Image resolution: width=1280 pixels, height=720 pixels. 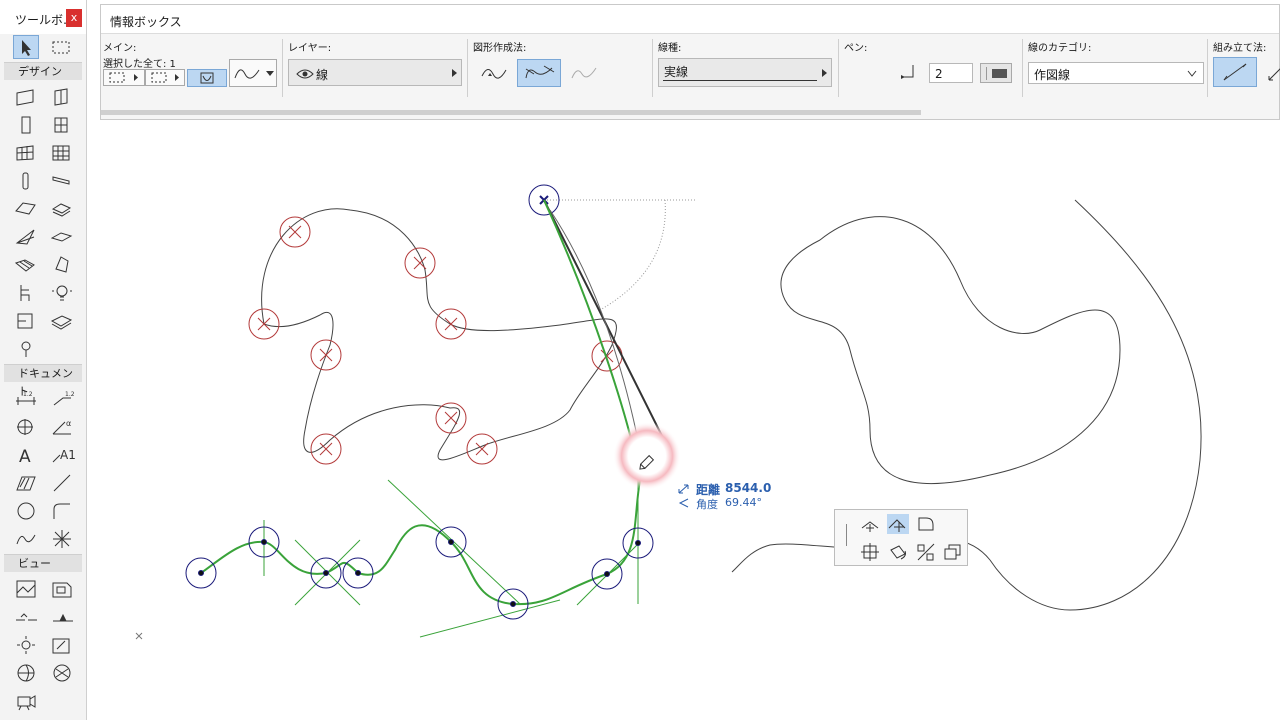 What do you see at coordinates (986, 73) in the screenshot?
I see `swatch-divider` at bounding box center [986, 73].